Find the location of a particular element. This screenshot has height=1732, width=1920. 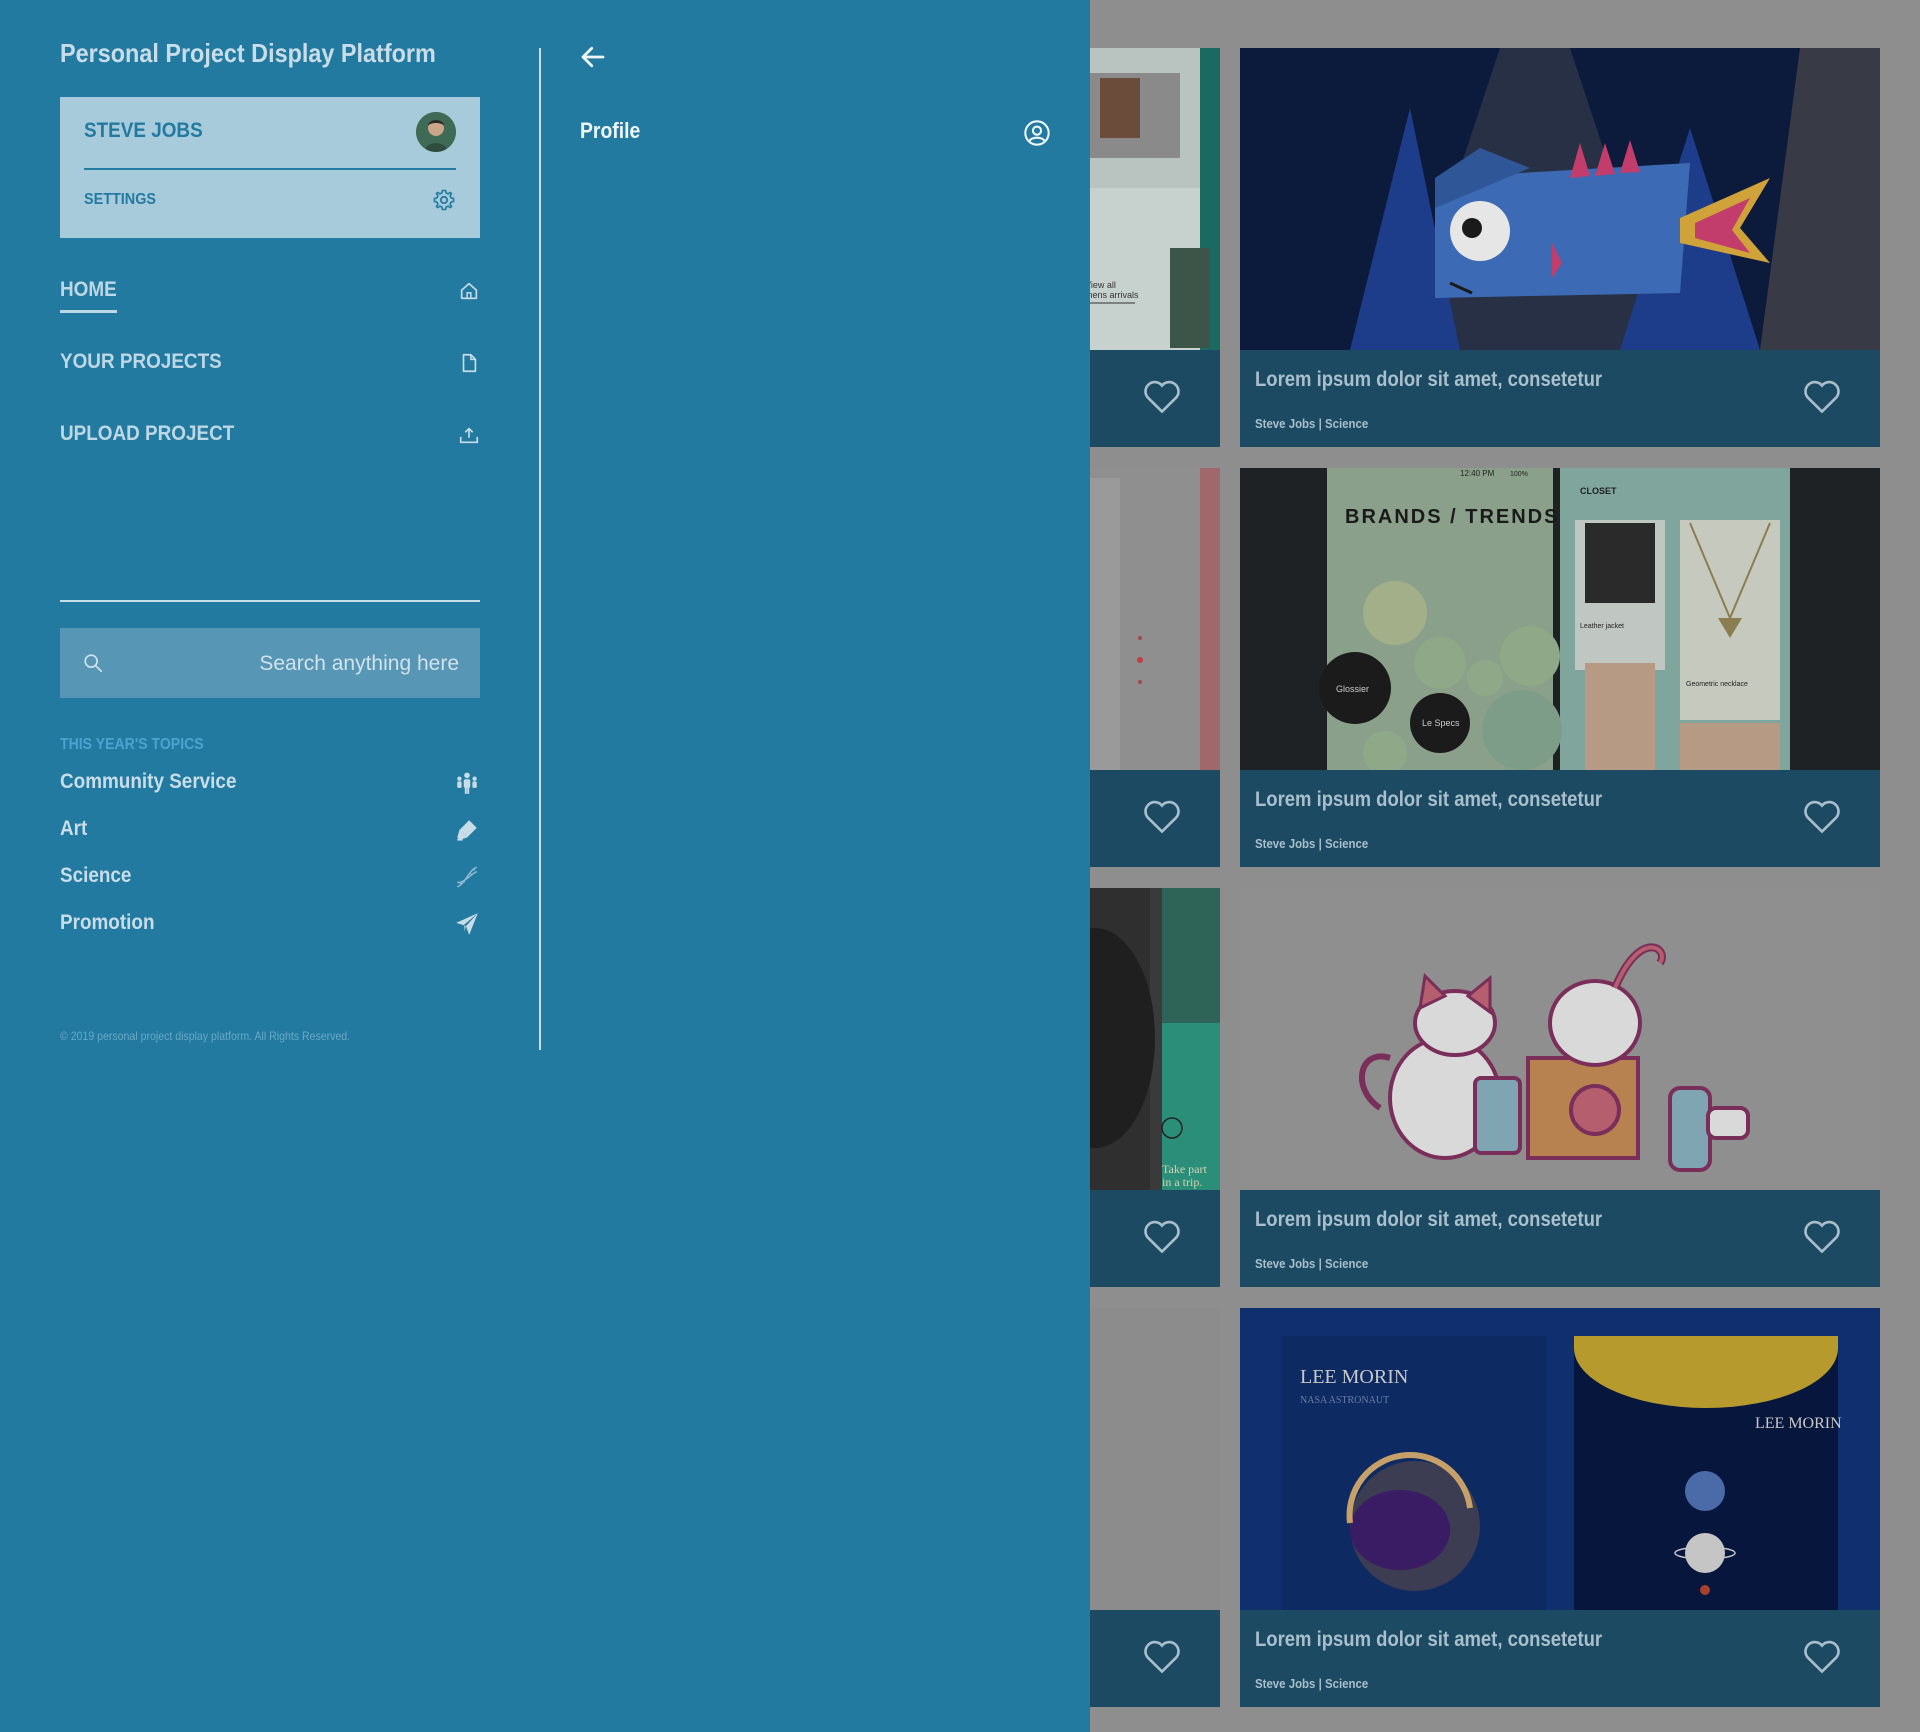

search-bar is located at coordinates (270, 664).